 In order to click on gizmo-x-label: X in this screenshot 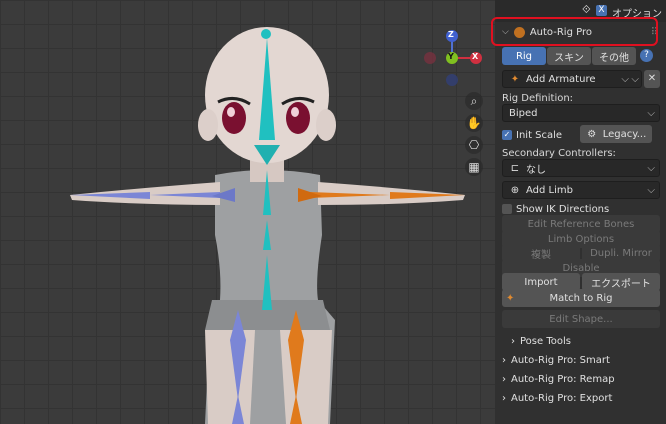, I will do `click(475, 56)`.